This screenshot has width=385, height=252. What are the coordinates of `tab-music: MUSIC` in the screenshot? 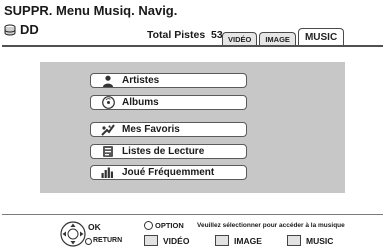 It's located at (321, 37).